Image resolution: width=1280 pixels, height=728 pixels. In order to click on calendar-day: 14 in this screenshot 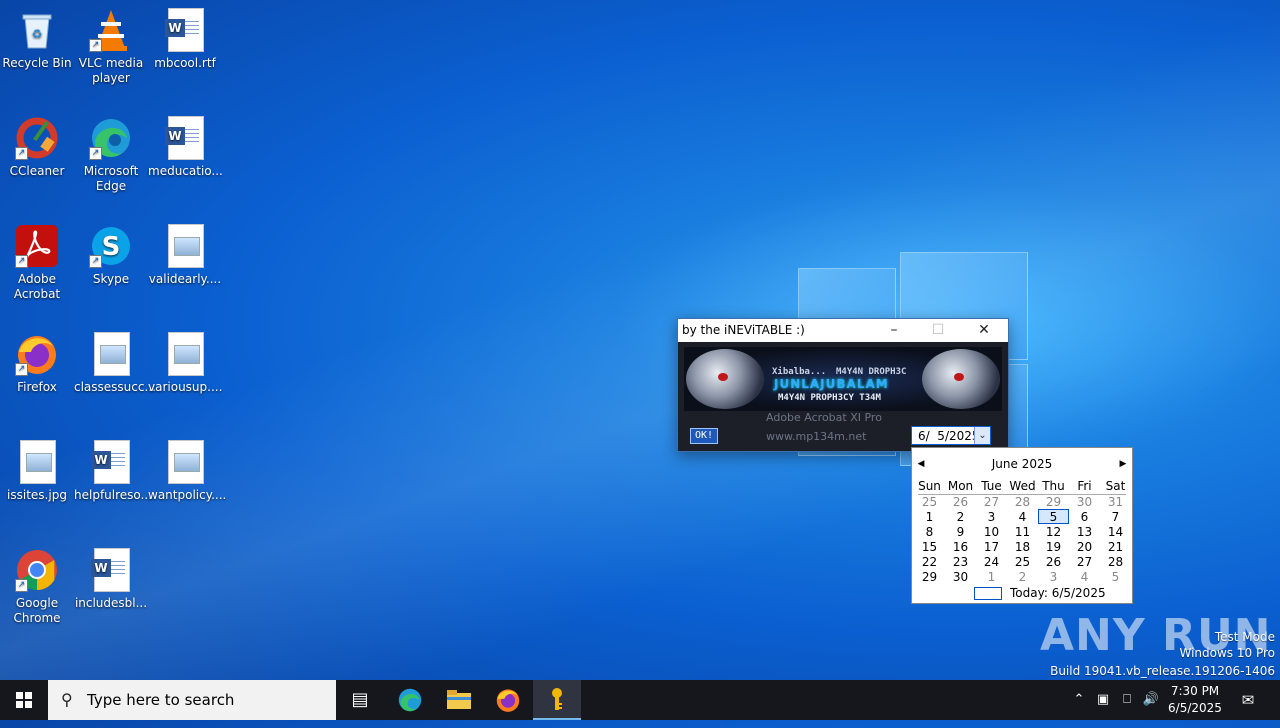, I will do `click(1115, 531)`.